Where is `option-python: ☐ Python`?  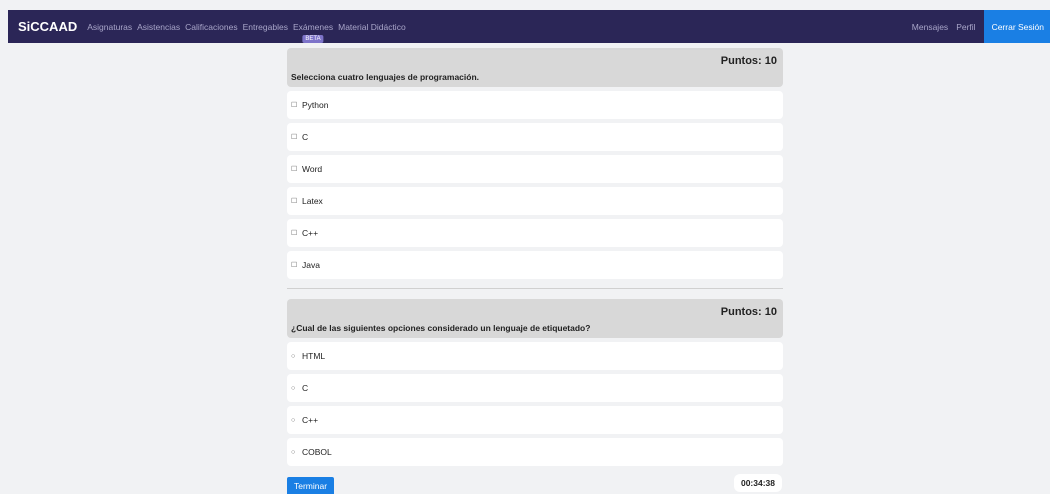 option-python: ☐ Python is located at coordinates (535, 105).